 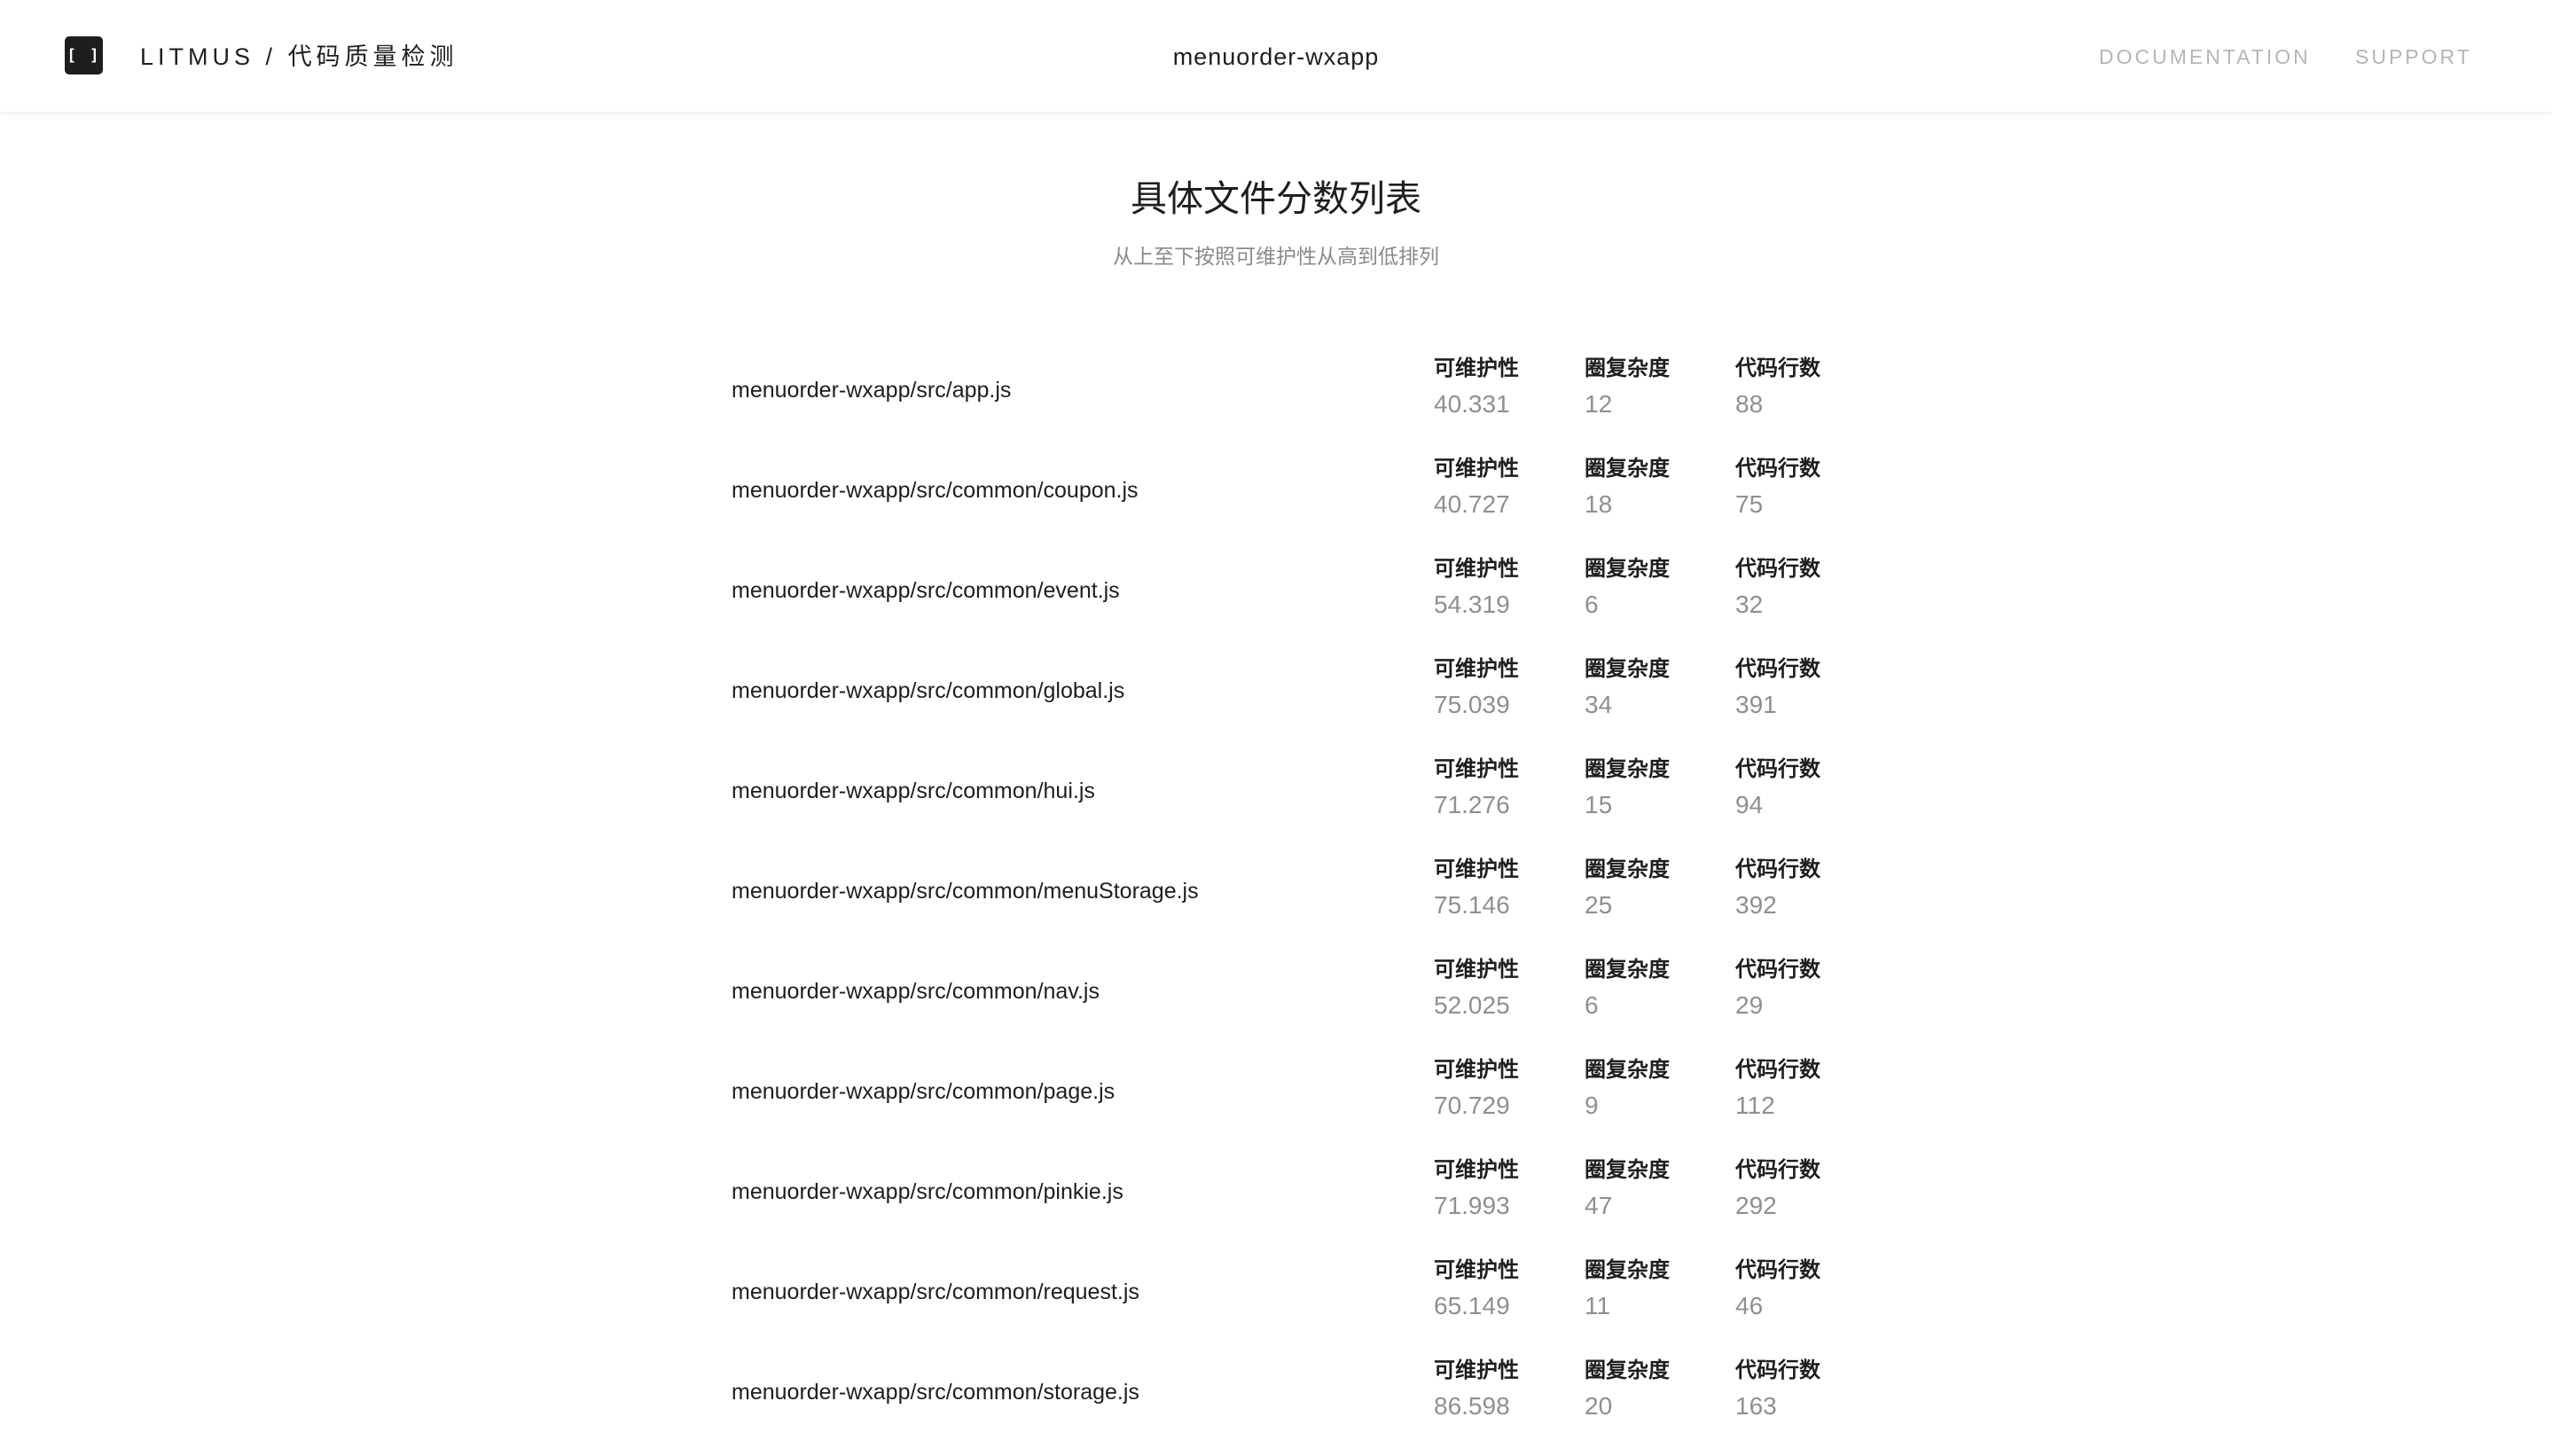 I want to click on file-path: menuorder-wxapp/src/common/event.js, so click(x=926, y=591).